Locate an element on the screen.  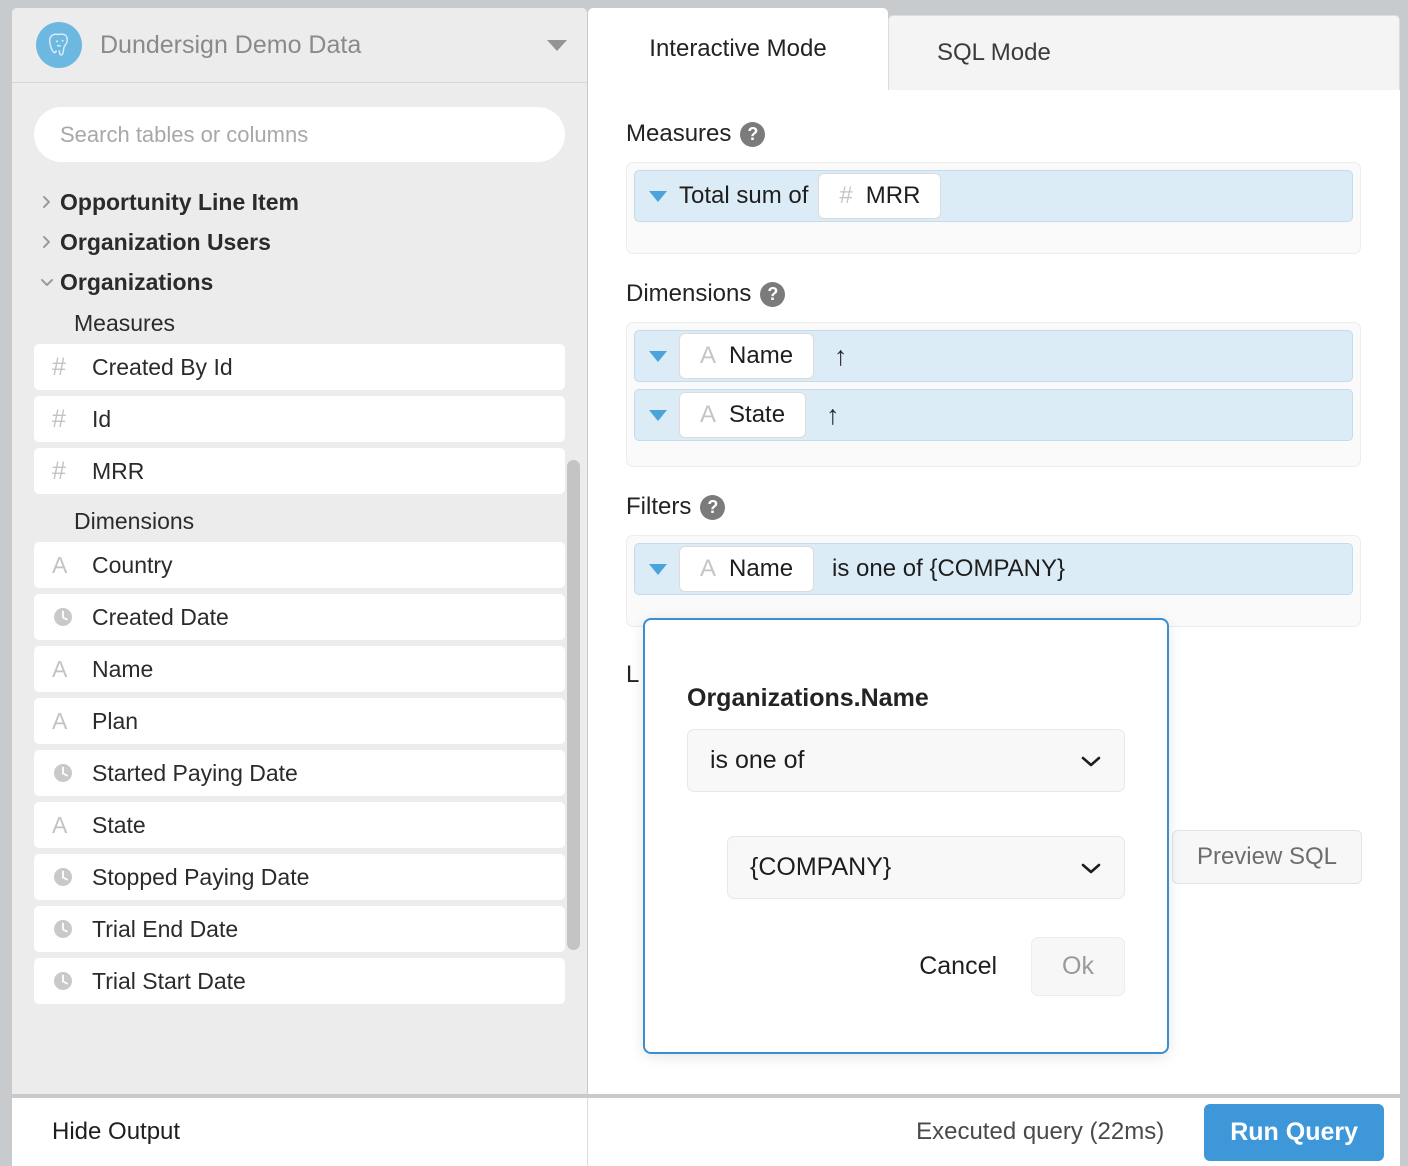
field-created-by-id: # Created By Id is located at coordinates (299, 367).